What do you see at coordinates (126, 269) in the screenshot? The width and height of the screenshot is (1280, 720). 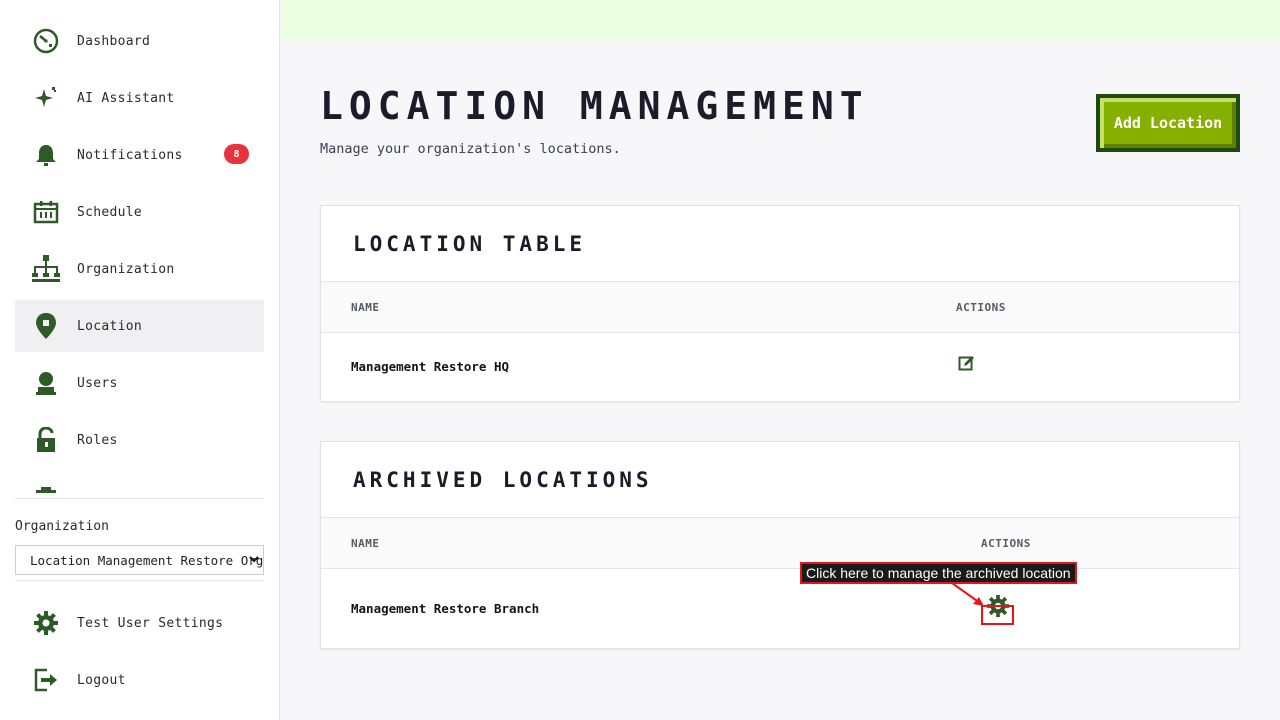 I see `sidebar-item-label: Organization` at bounding box center [126, 269].